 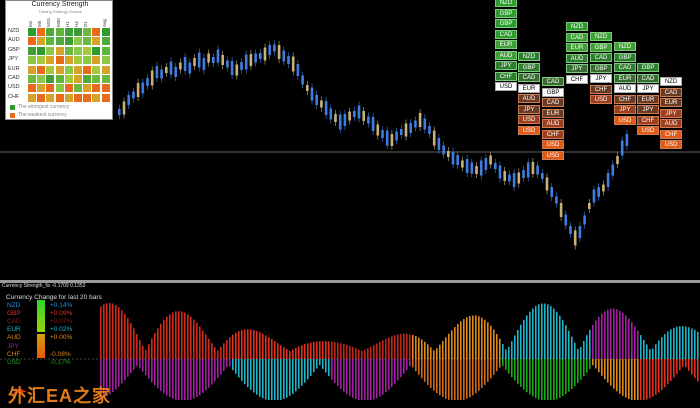 What do you see at coordinates (58, 22) in the screenshot?
I see `timeframe-header: M30` at bounding box center [58, 22].